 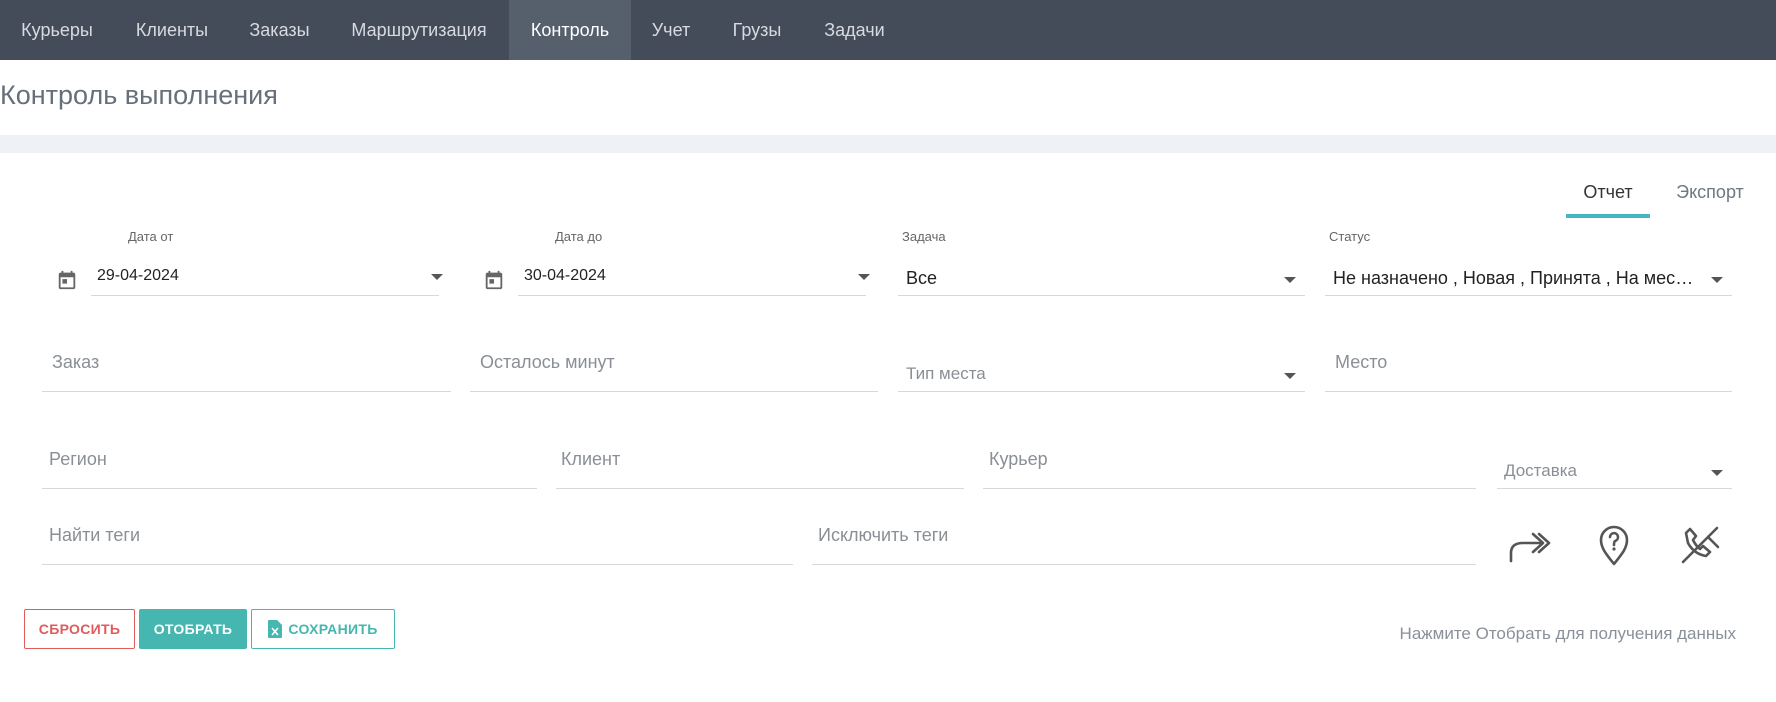 I want to click on order-underline, so click(x=246, y=391).